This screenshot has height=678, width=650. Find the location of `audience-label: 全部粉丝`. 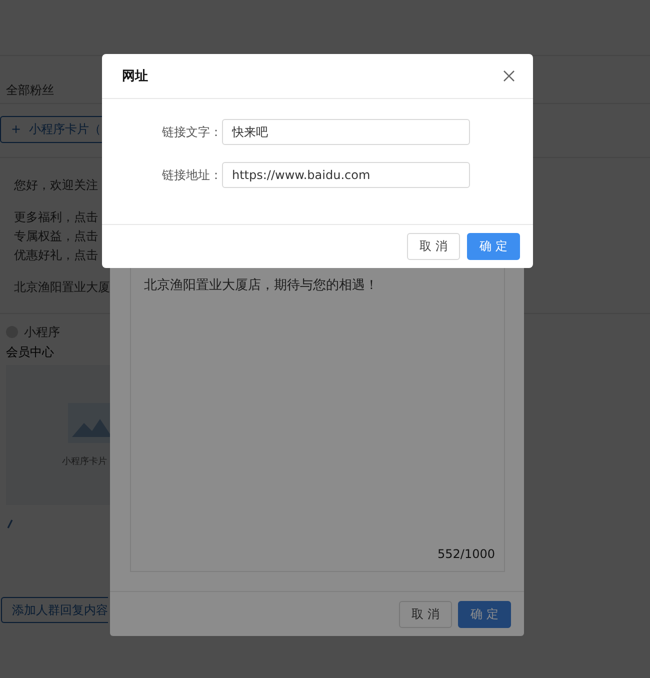

audience-label: 全部粉丝 is located at coordinates (30, 90).